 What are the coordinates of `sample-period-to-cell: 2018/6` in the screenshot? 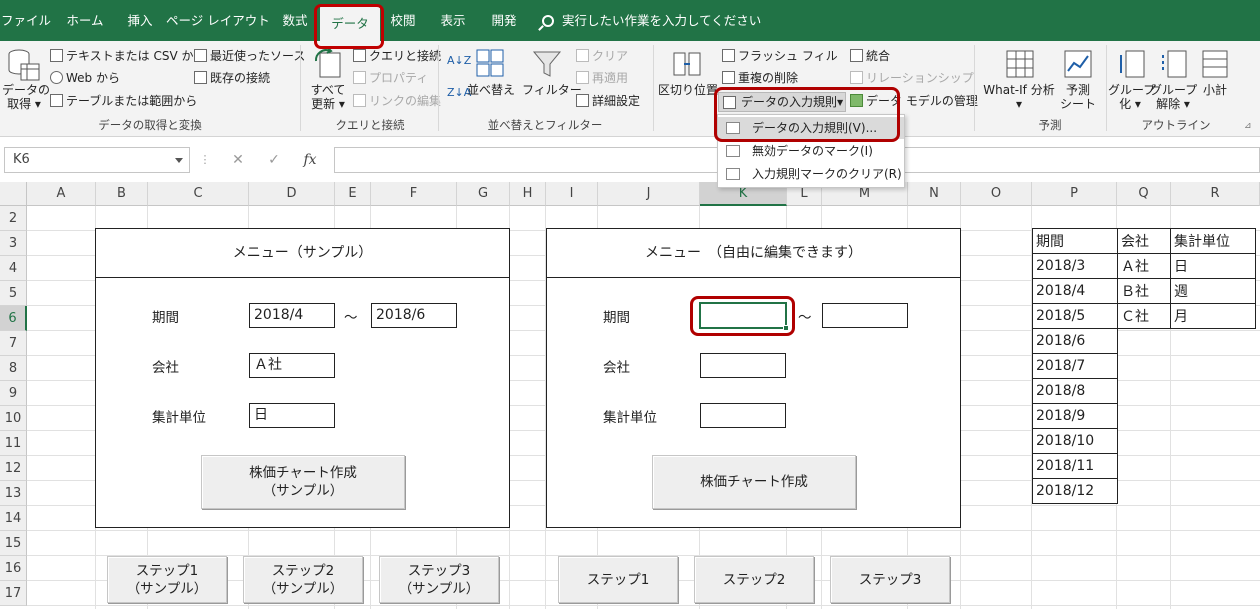 It's located at (414, 315).